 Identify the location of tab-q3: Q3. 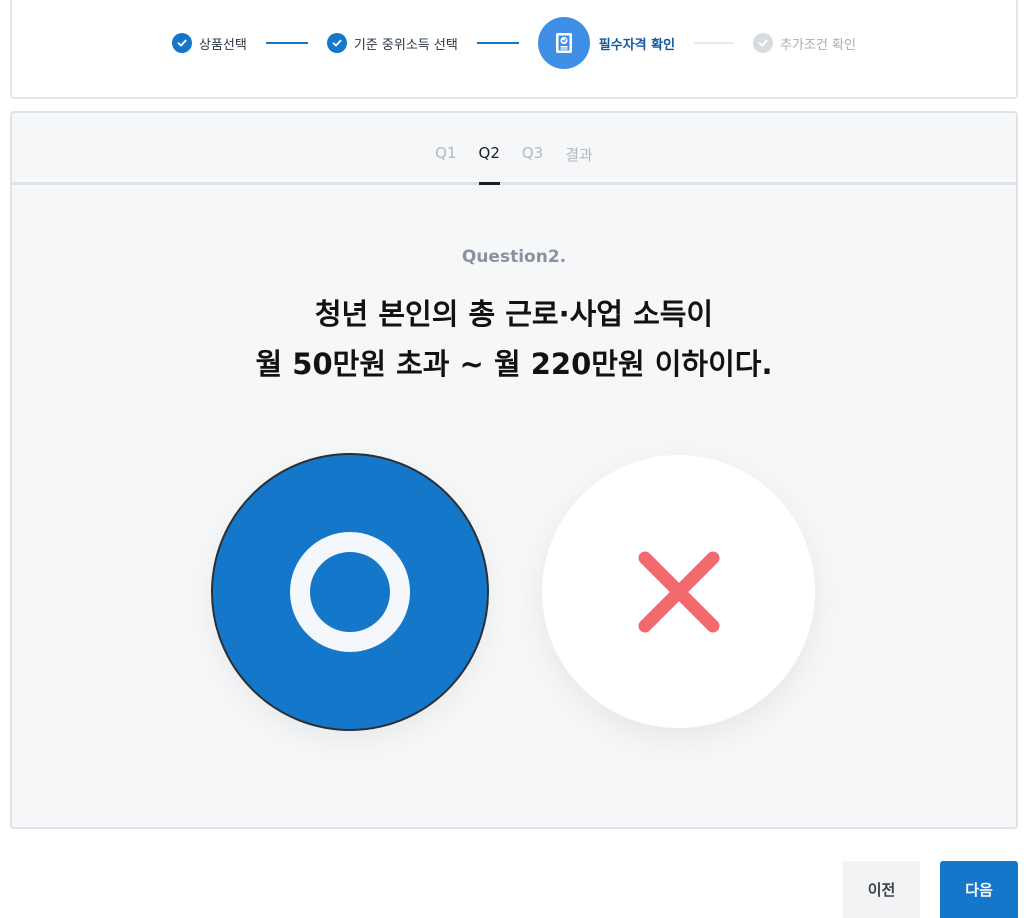
(532, 161).